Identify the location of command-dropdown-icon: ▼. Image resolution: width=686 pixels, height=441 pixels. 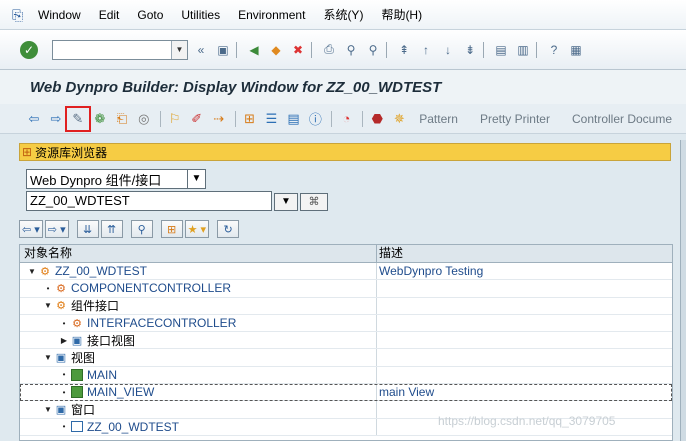
(179, 49).